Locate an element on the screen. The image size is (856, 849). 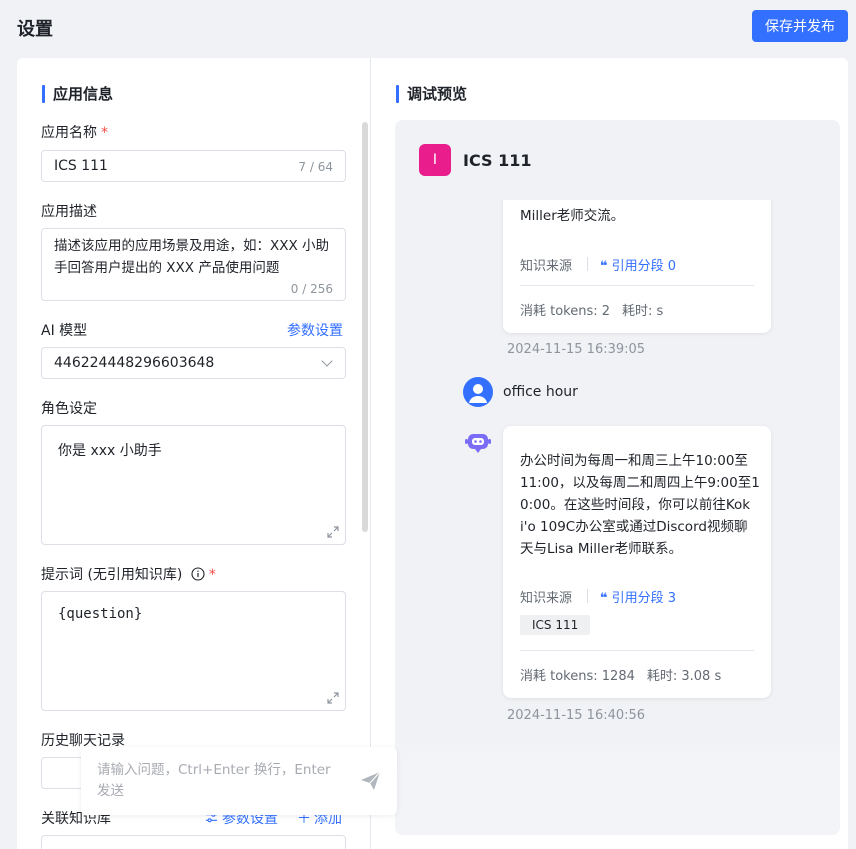
preview-app-header: I ICS 111 is located at coordinates (617, 160).